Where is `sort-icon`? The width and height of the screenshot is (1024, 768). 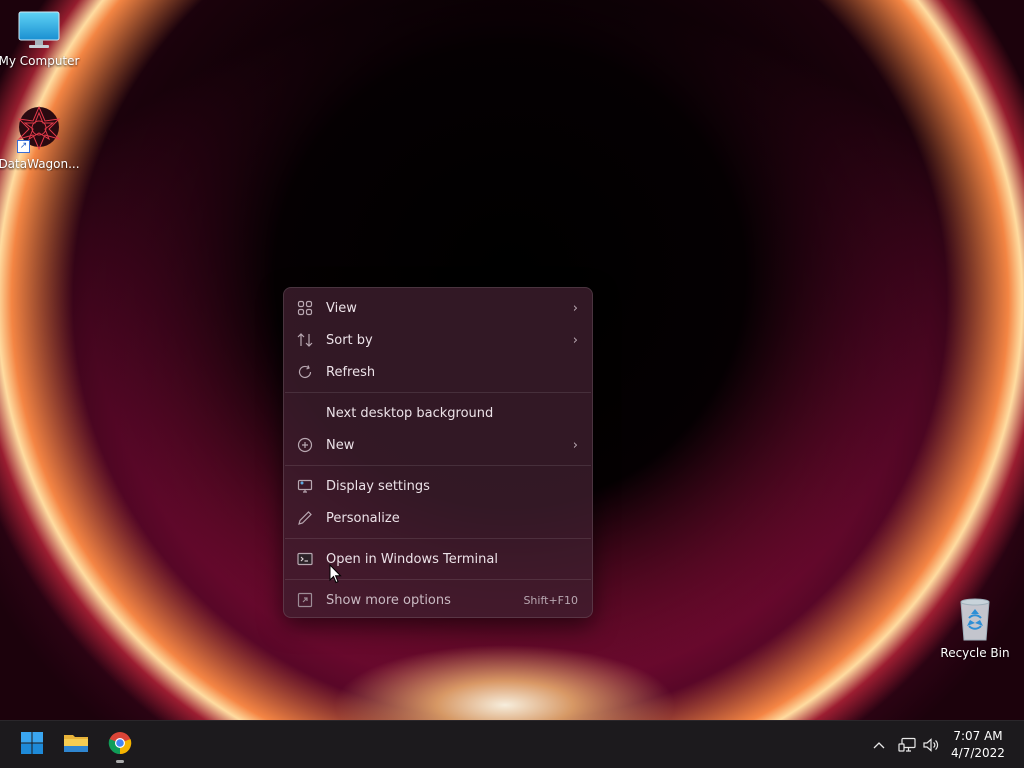
sort-icon is located at coordinates (305, 340).